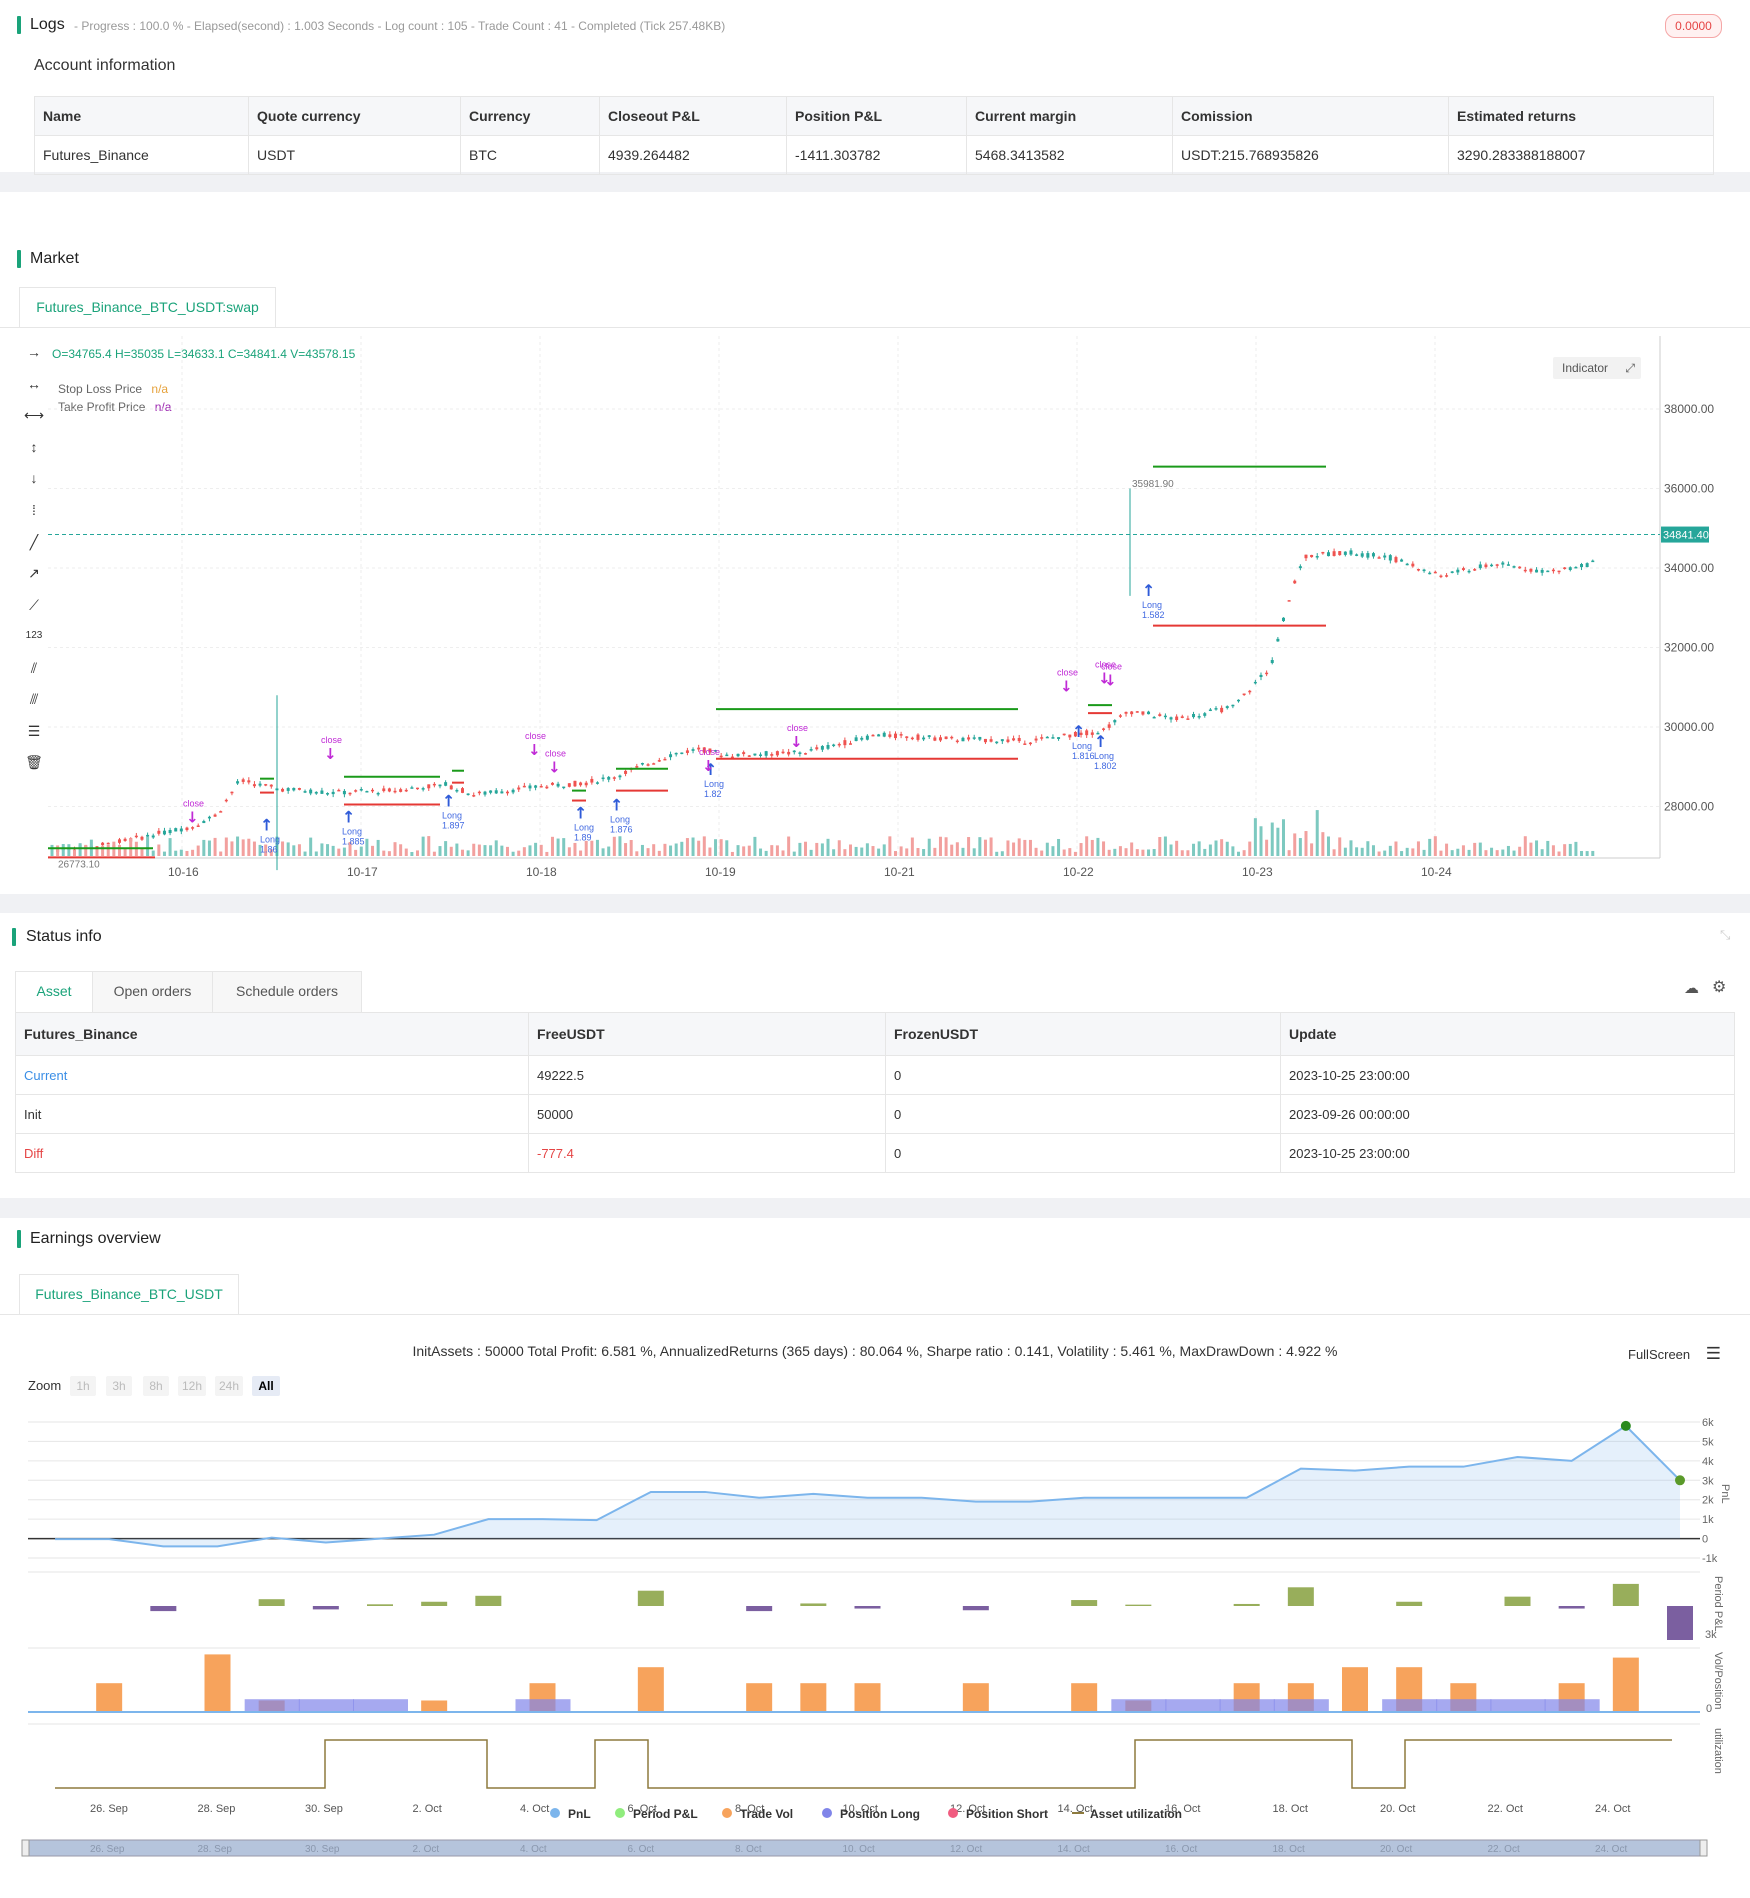  Describe the element at coordinates (1581, 155) in the screenshot. I see `cell-estimated-returns: 3290.283388188007` at that location.